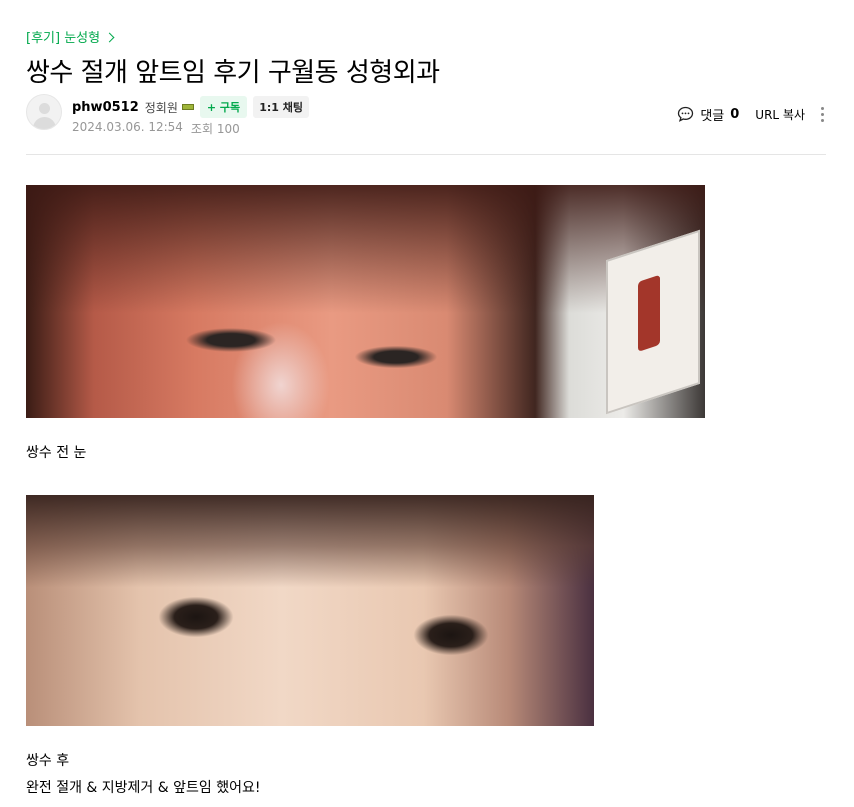 This screenshot has height=807, width=854. I want to click on article-title: 쌍수 절개 앞트임 후기 구월동 성형외과, so click(233, 73).